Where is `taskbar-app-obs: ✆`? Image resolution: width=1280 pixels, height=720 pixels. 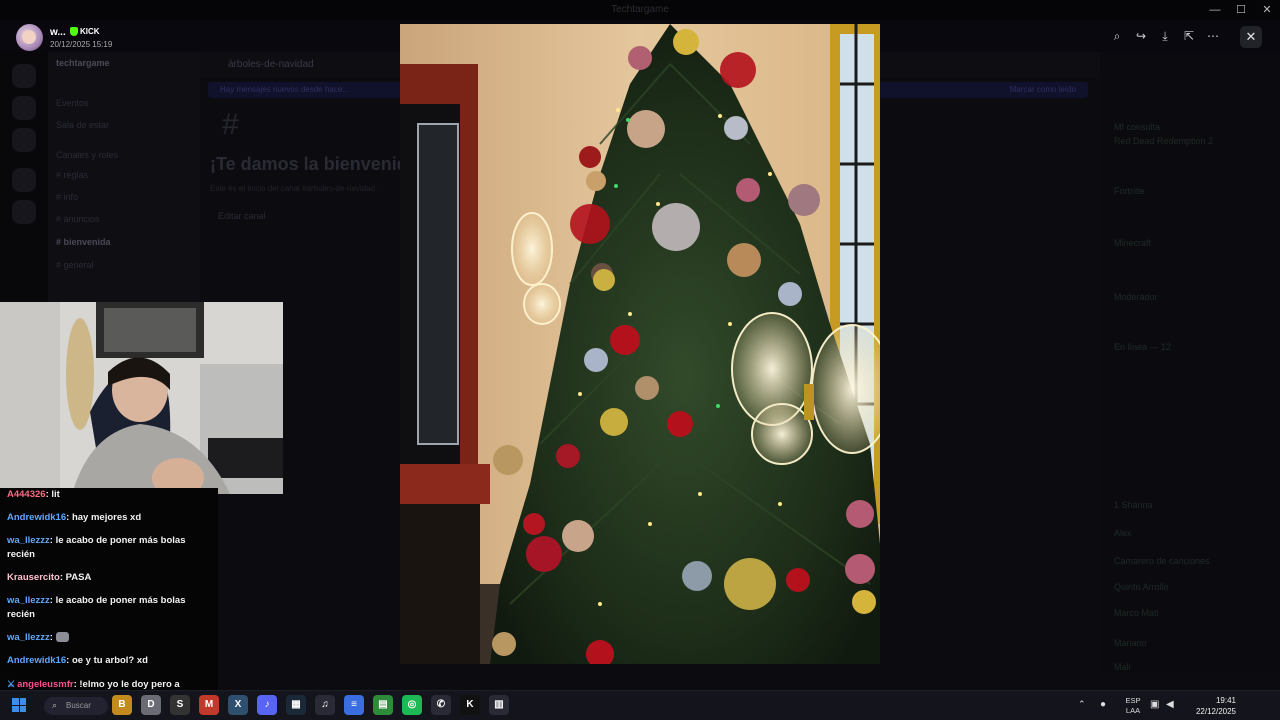 taskbar-app-obs: ✆ is located at coordinates (441, 705).